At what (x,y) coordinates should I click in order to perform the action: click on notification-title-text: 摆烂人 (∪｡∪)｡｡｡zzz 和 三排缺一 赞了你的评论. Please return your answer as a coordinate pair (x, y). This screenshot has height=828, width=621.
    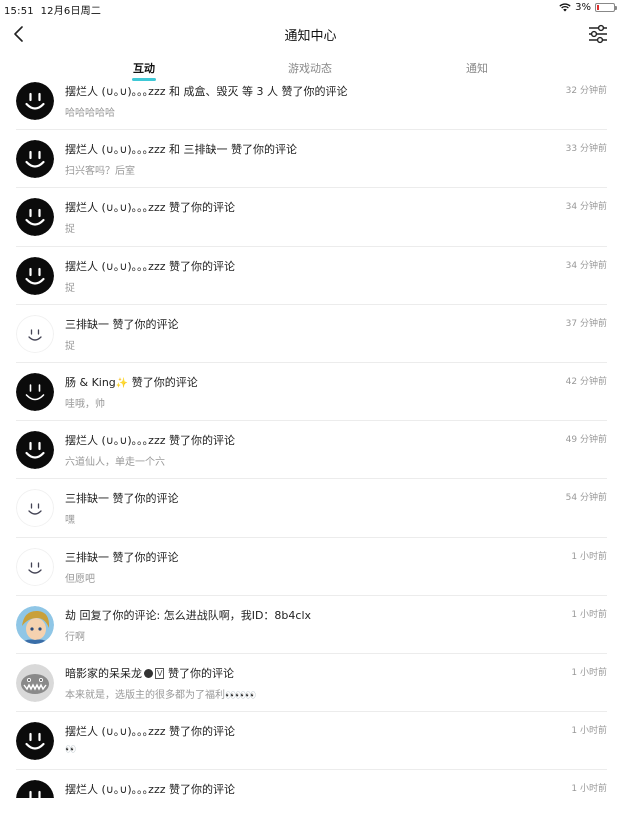
    Looking at the image, I should click on (181, 150).